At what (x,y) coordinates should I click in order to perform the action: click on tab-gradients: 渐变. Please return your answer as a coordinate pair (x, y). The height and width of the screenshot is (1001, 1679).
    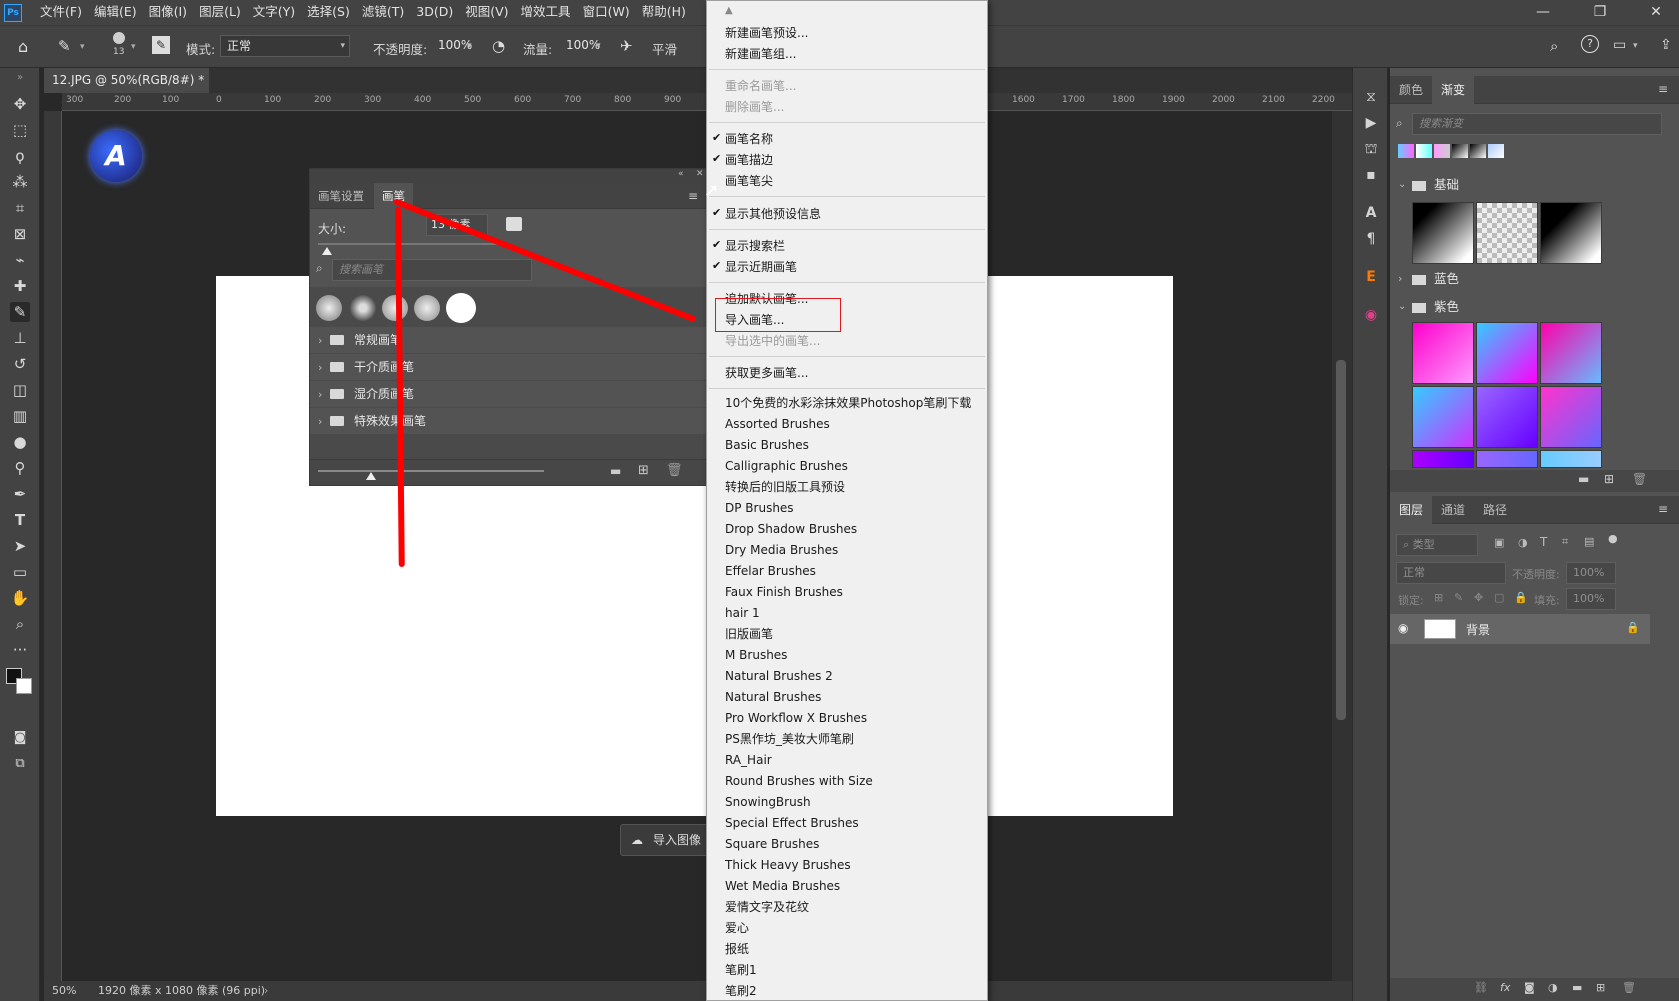
    Looking at the image, I should click on (1453, 90).